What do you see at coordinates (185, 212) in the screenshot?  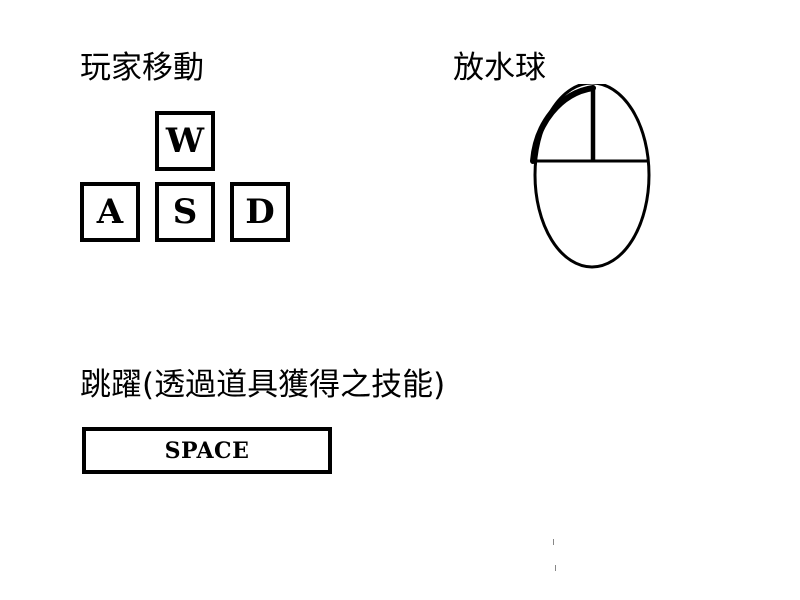 I see `key-s: S` at bounding box center [185, 212].